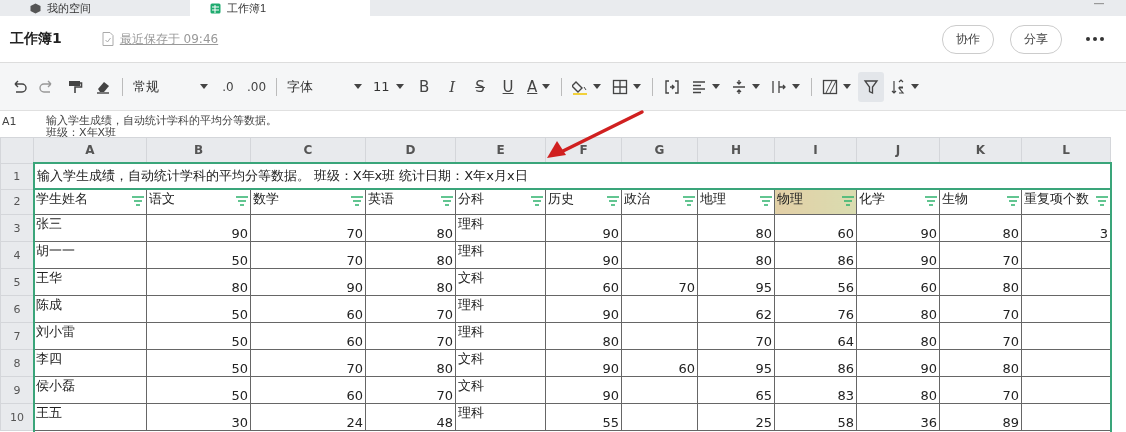 This screenshot has width=1126, height=432. Describe the element at coordinates (1066, 150) in the screenshot. I see `column-header: L` at that location.